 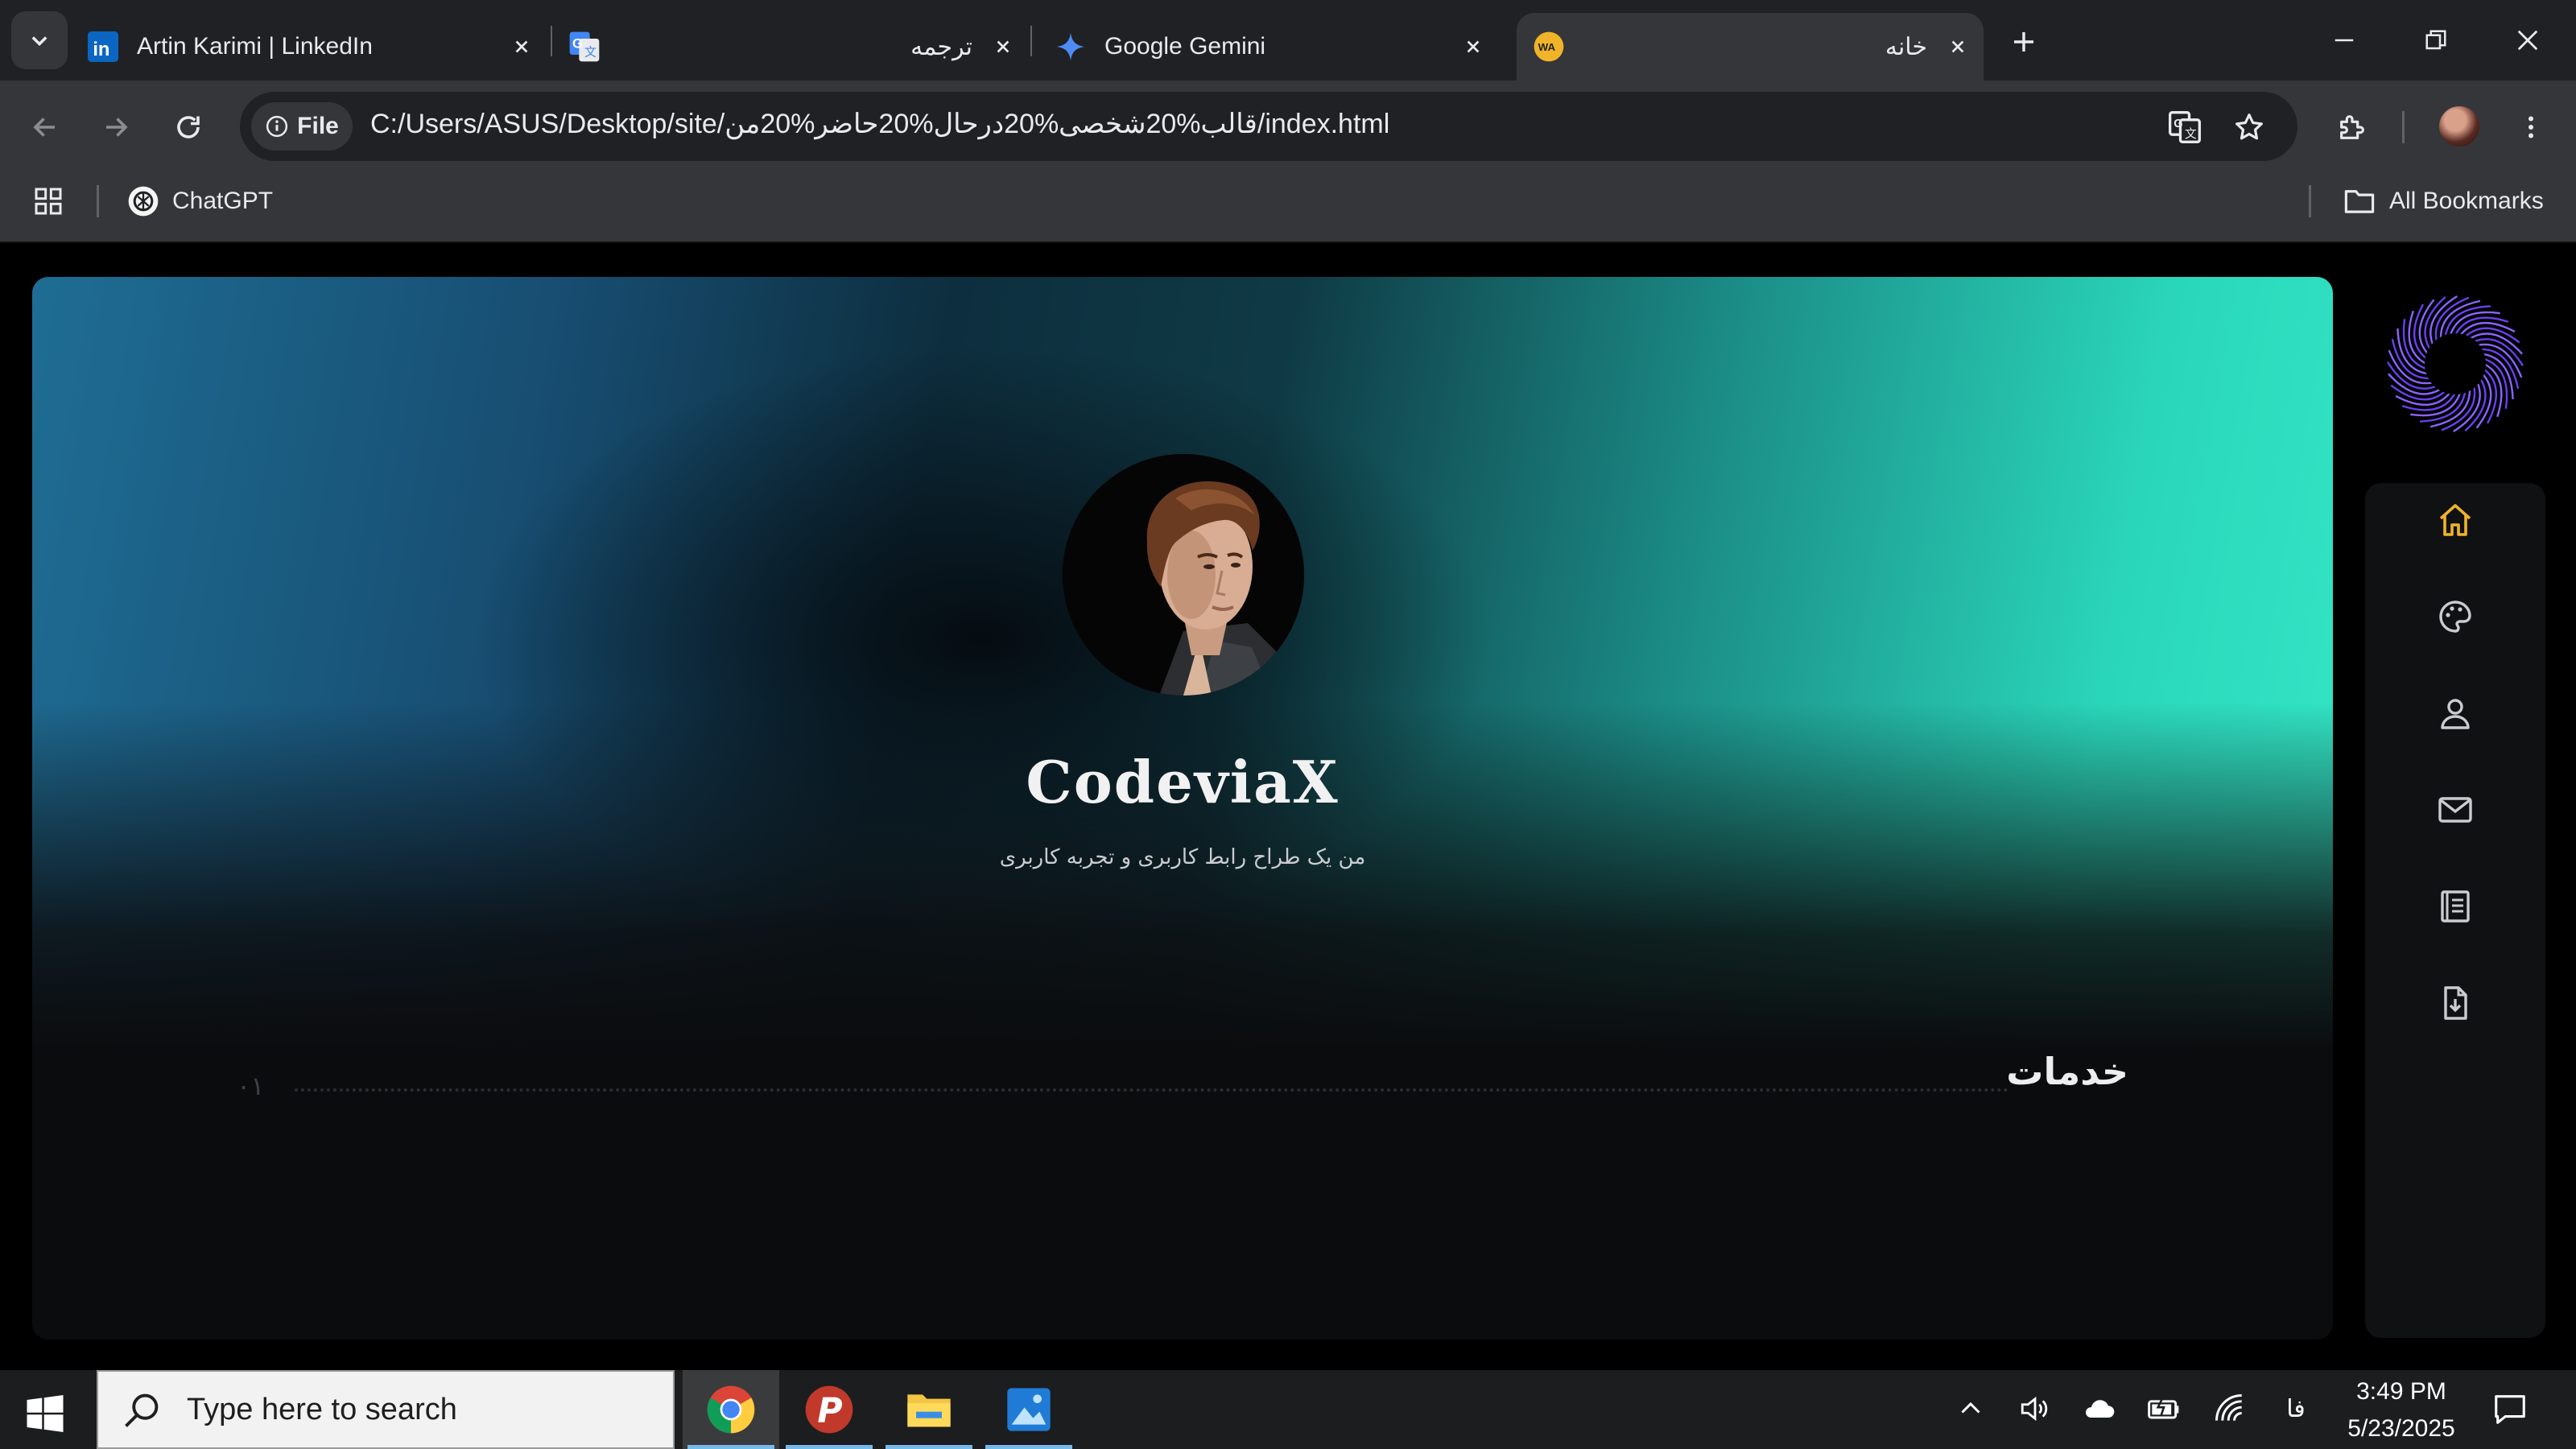 I want to click on bookmark-chatgpt: ChatGPT, so click(x=200, y=201).